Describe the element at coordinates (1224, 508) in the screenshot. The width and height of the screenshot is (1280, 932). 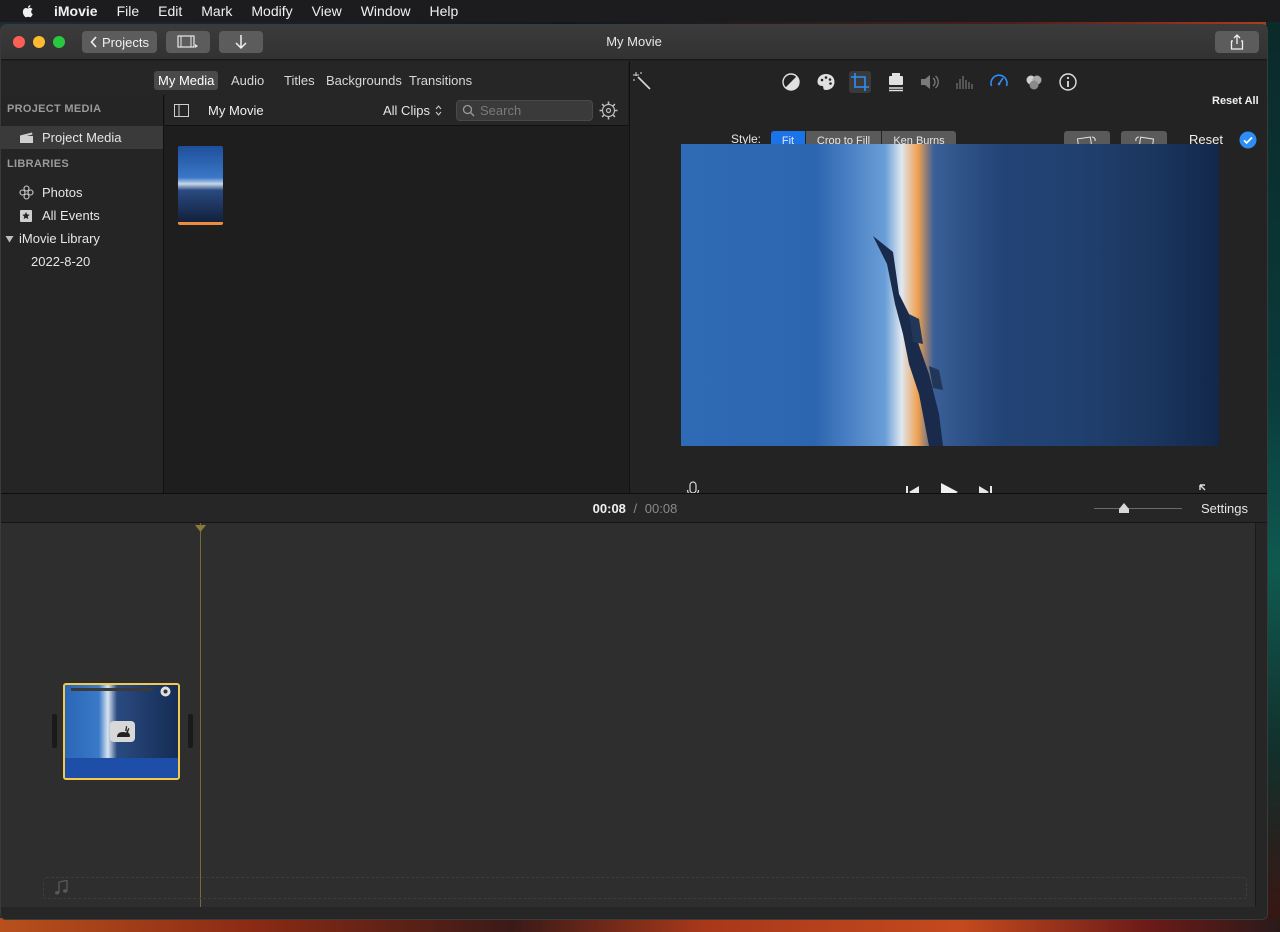
I see `timeline-settings-button: Settings` at that location.